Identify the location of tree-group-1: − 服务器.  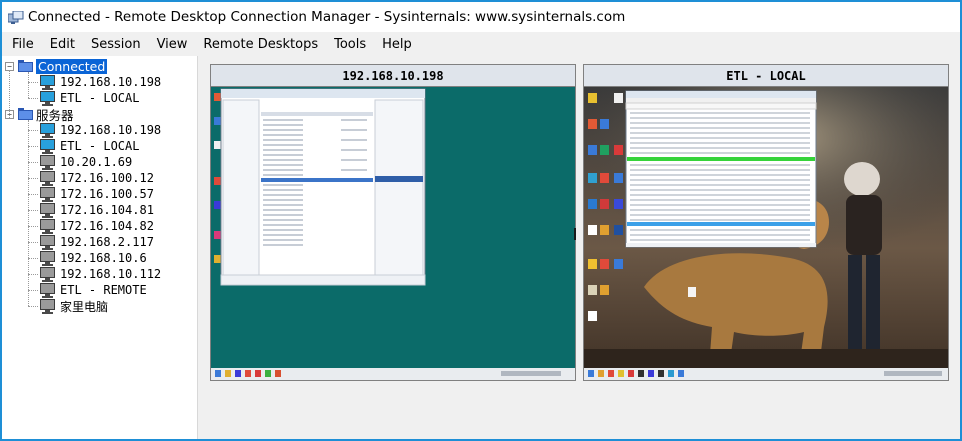
(39, 114).